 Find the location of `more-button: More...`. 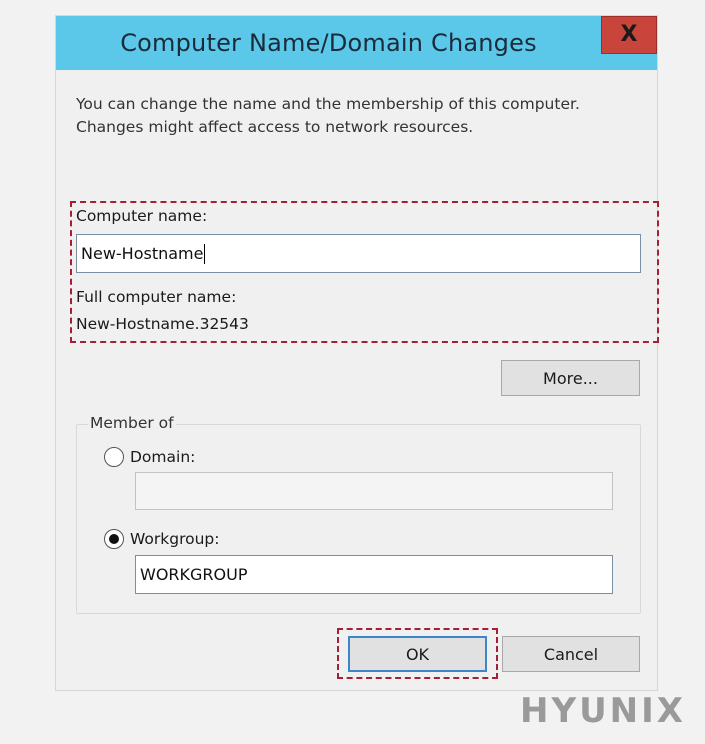

more-button: More... is located at coordinates (570, 378).